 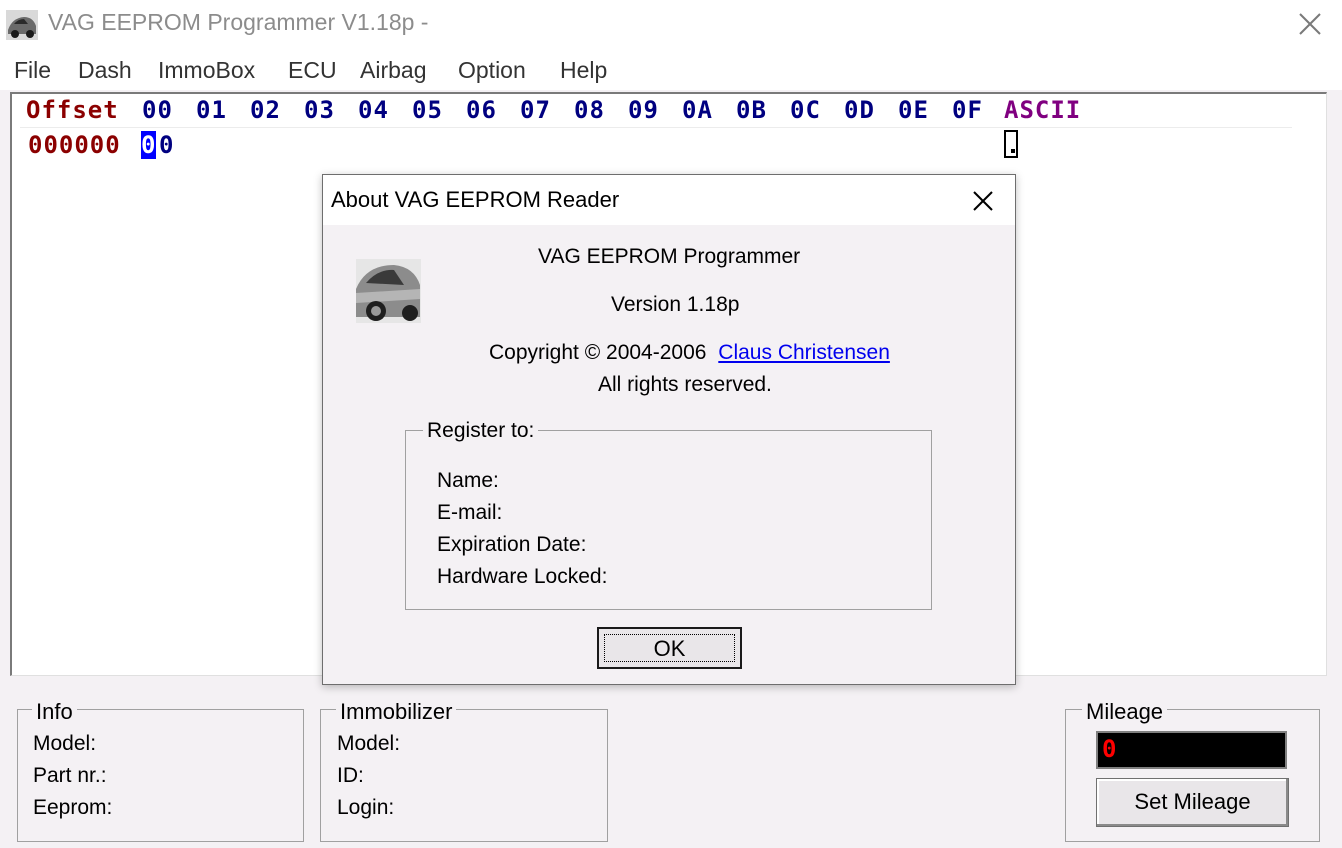 What do you see at coordinates (1192, 802) in the screenshot?
I see `set-mileage-button: Set Mileage` at bounding box center [1192, 802].